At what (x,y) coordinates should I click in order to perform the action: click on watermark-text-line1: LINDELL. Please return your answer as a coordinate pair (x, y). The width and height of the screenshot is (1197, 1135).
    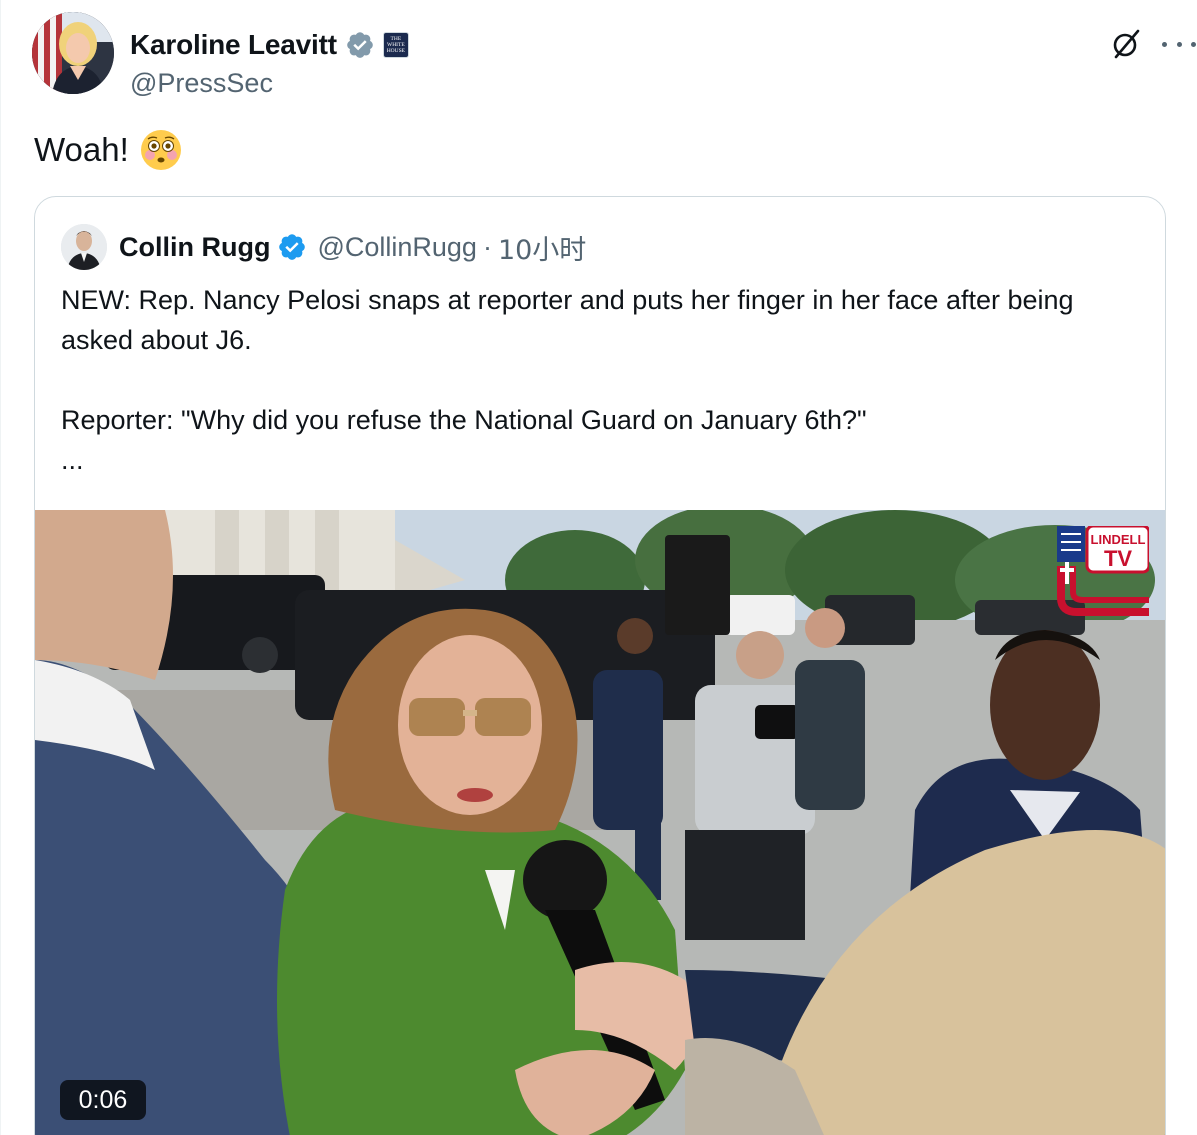
    Looking at the image, I should click on (1118, 539).